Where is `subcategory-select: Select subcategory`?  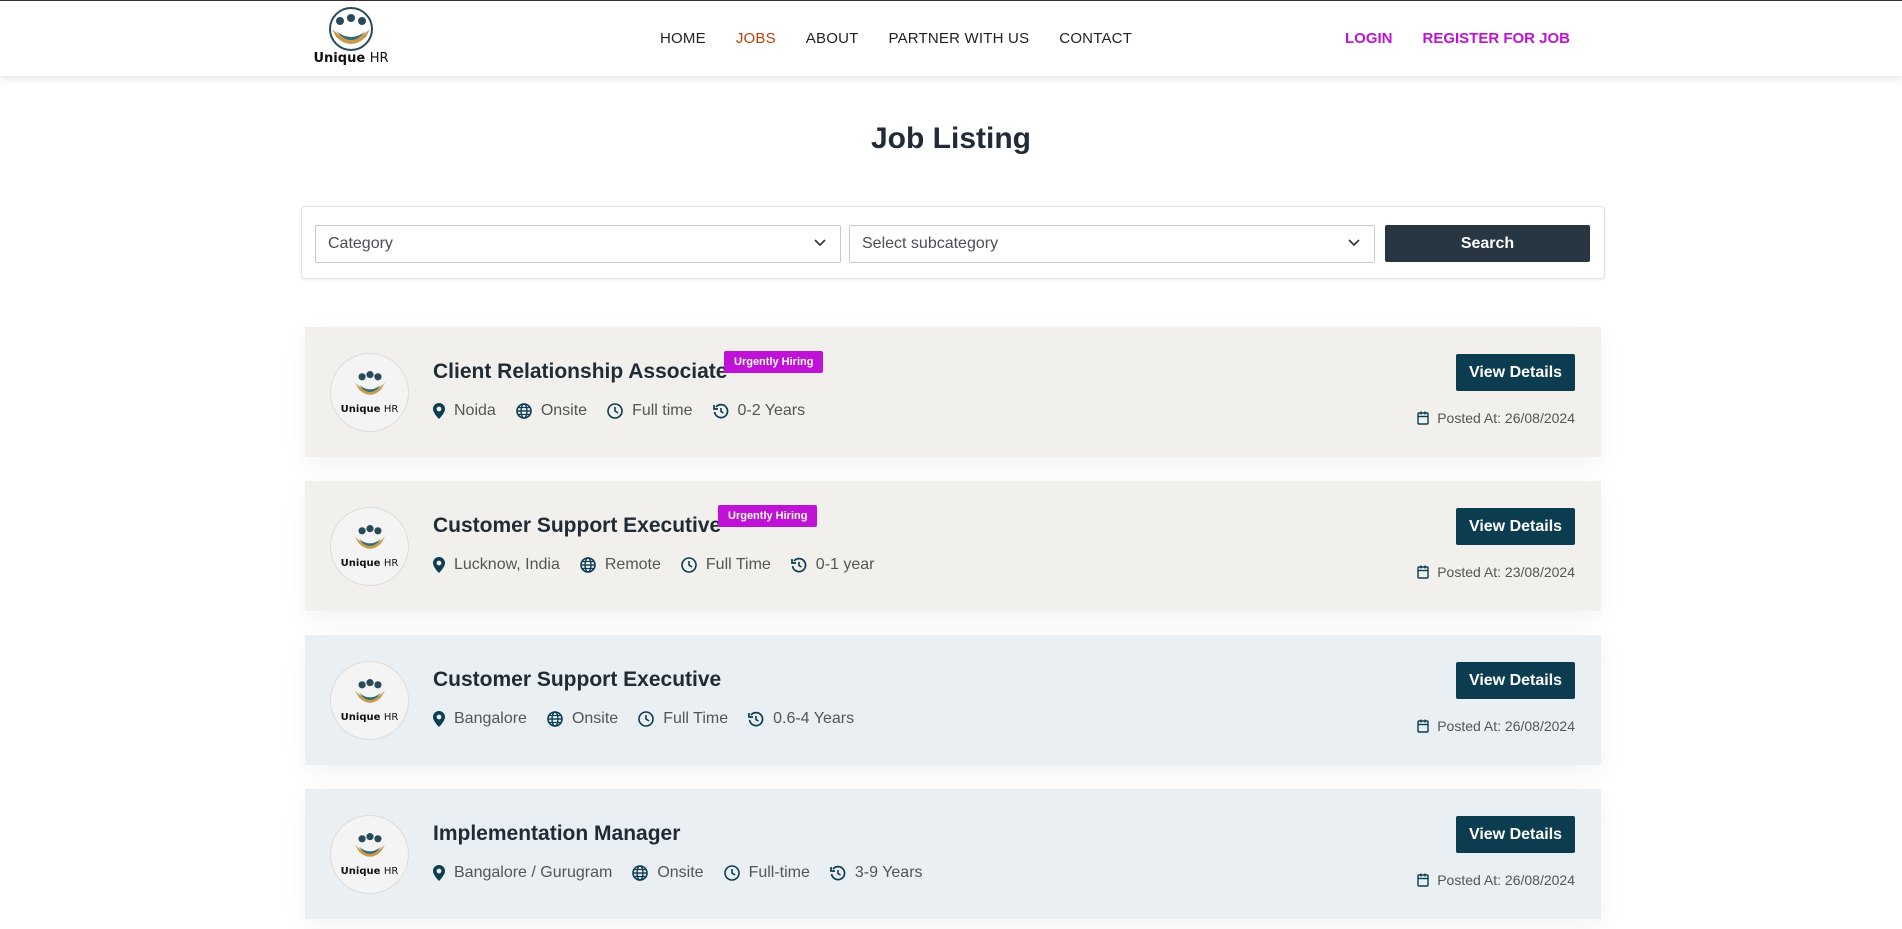
subcategory-select: Select subcategory is located at coordinates (1112, 244).